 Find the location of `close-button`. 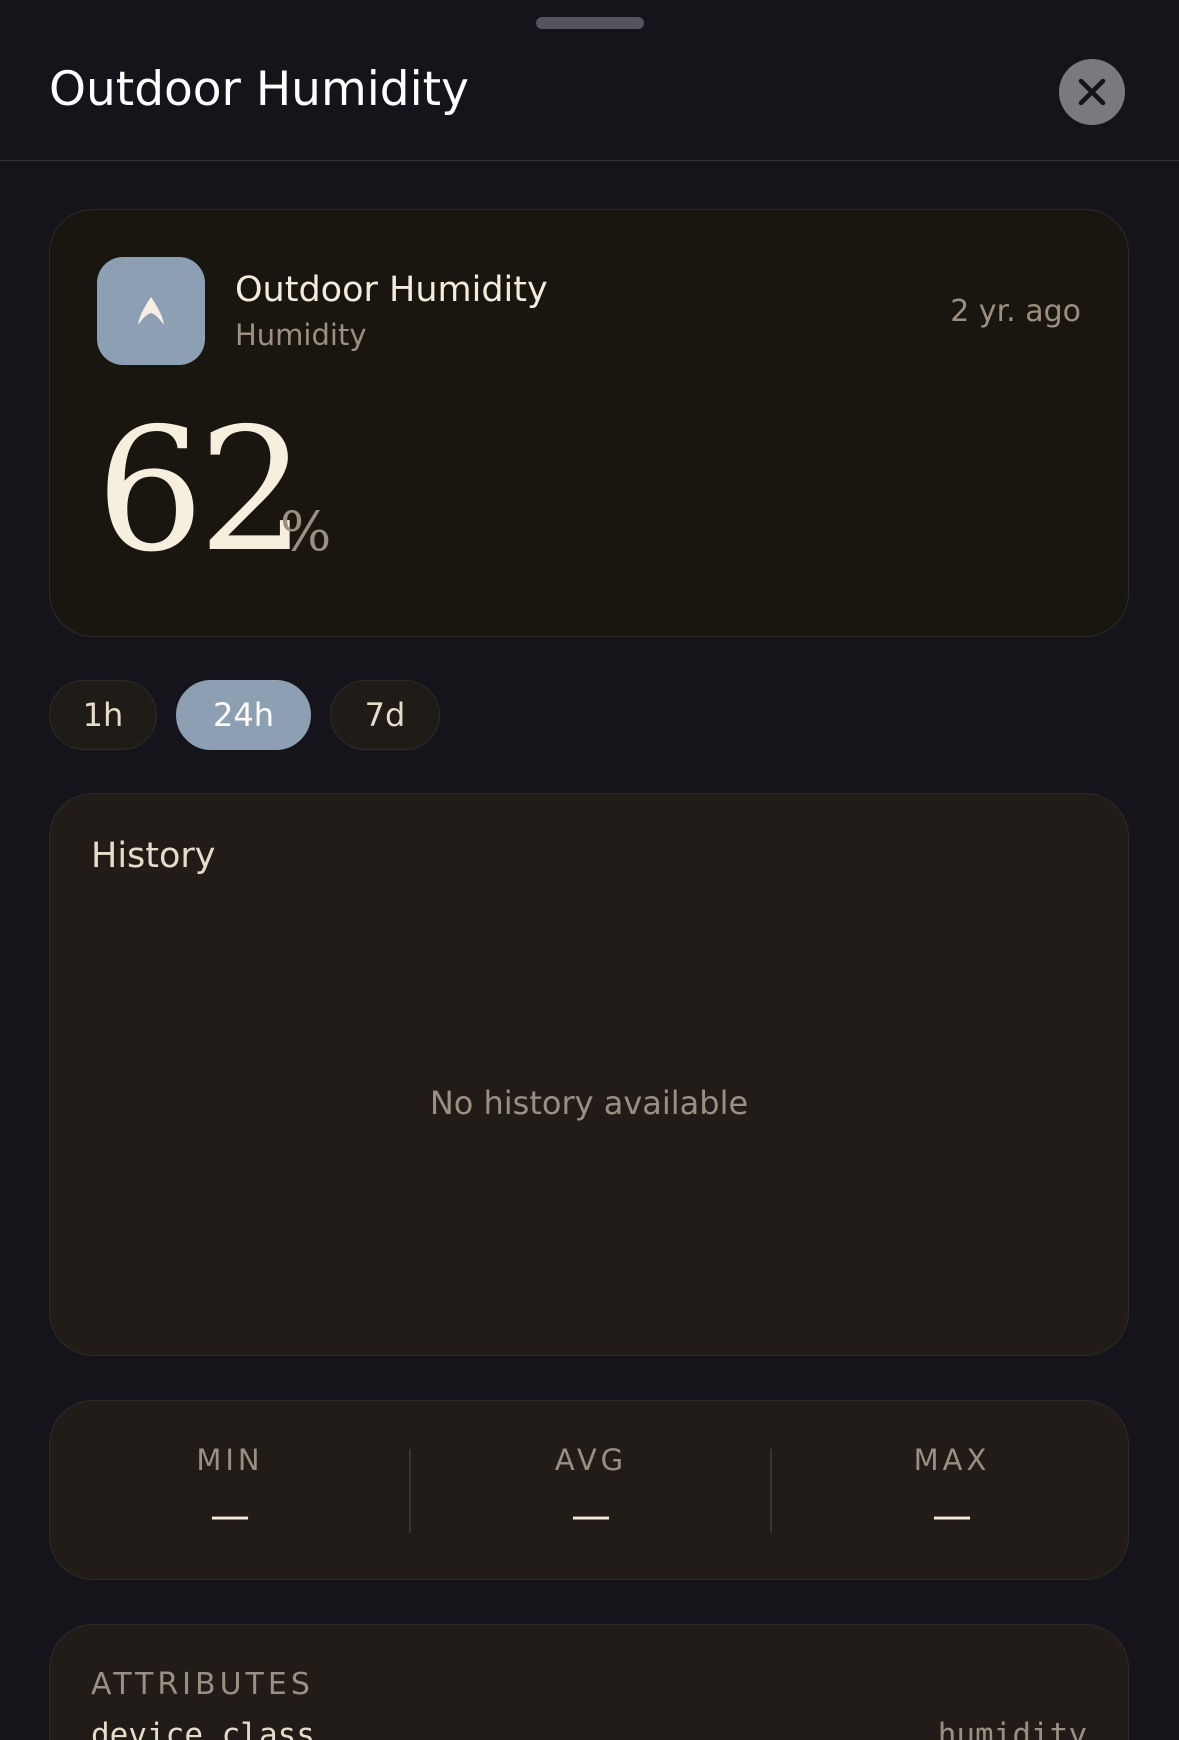

close-button is located at coordinates (1092, 92).